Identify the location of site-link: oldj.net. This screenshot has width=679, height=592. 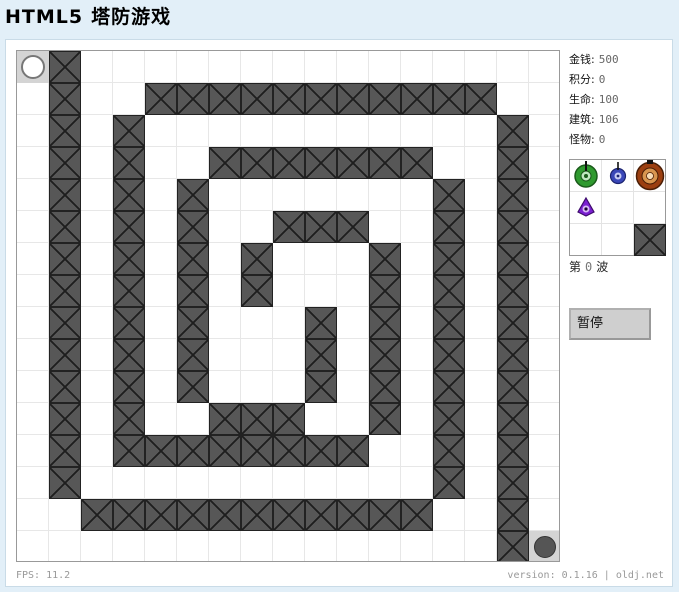
(640, 575).